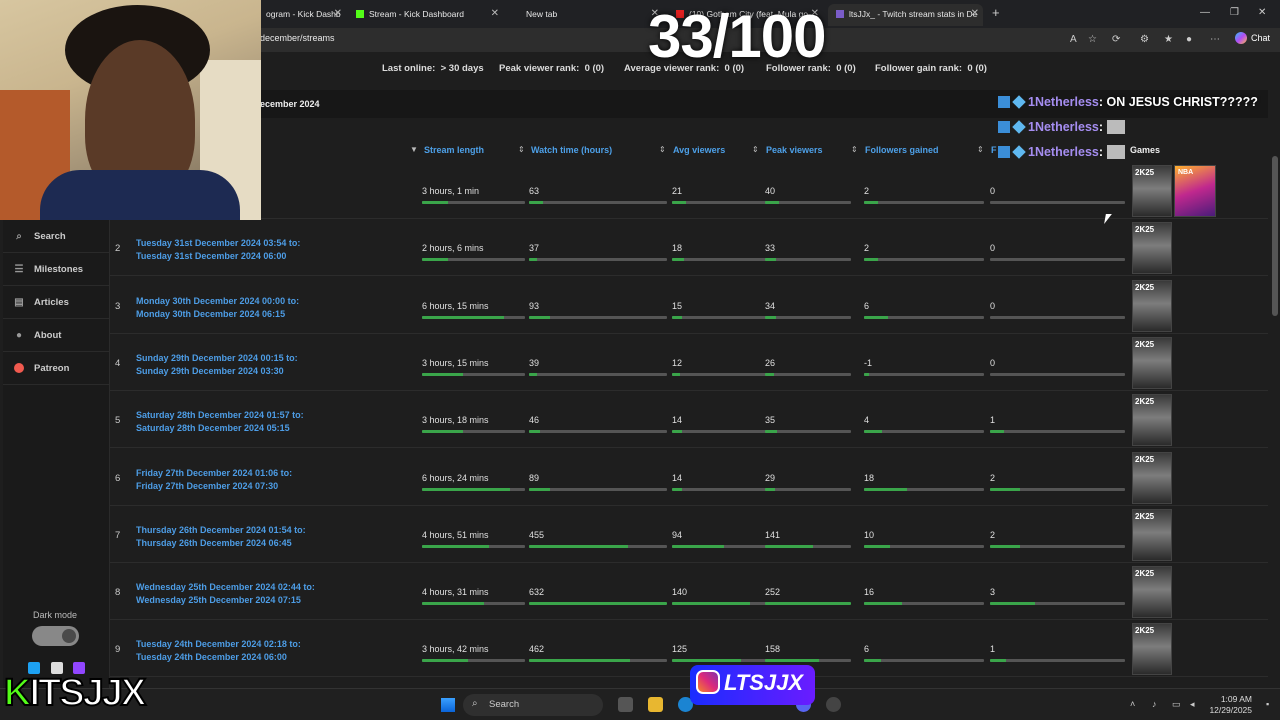 The image size is (1280, 720). I want to click on dark-mode-toggle, so click(55, 636).